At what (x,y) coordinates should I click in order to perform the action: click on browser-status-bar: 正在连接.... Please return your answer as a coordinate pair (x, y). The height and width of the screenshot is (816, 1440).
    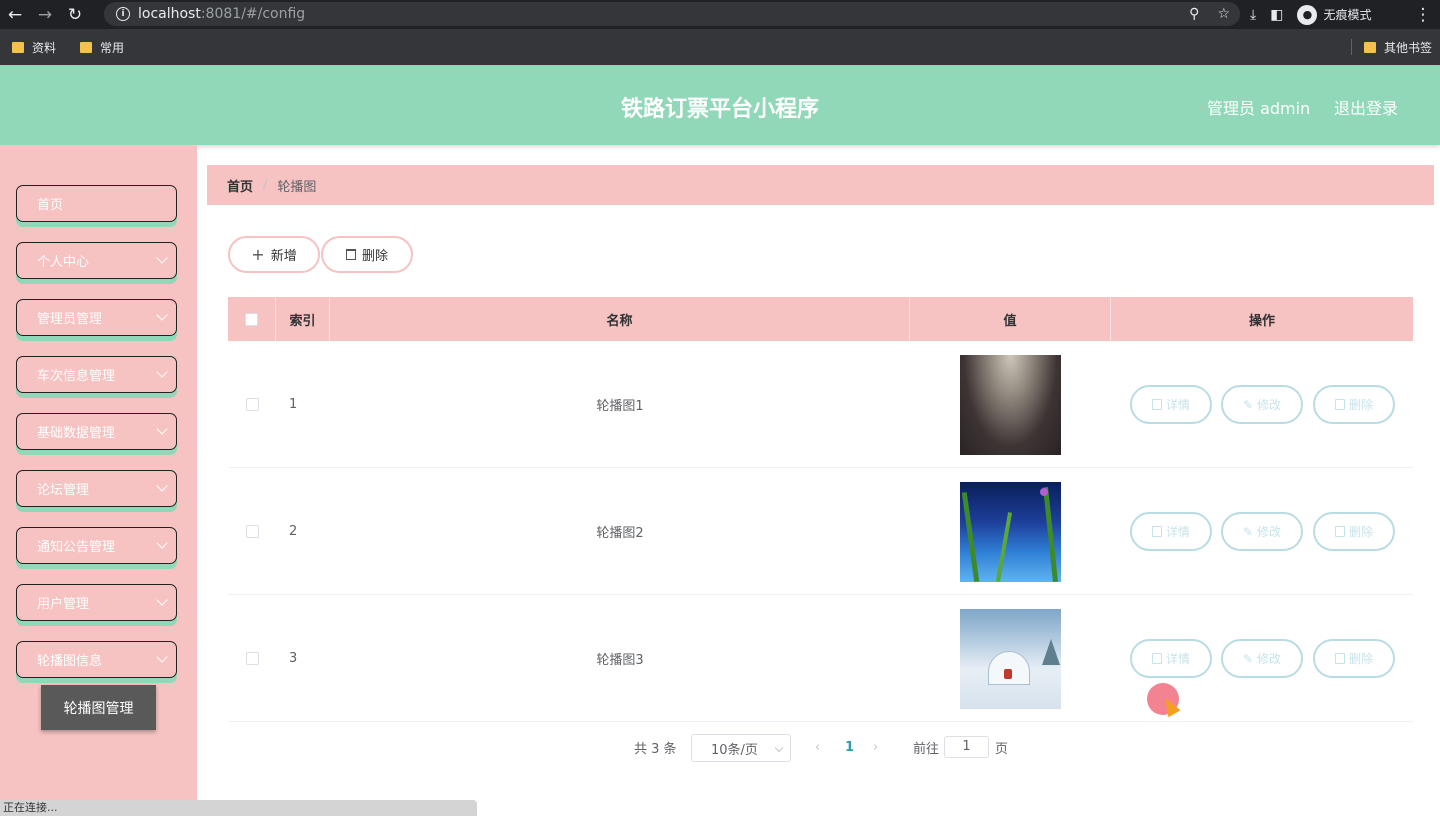
    Looking at the image, I should click on (238, 808).